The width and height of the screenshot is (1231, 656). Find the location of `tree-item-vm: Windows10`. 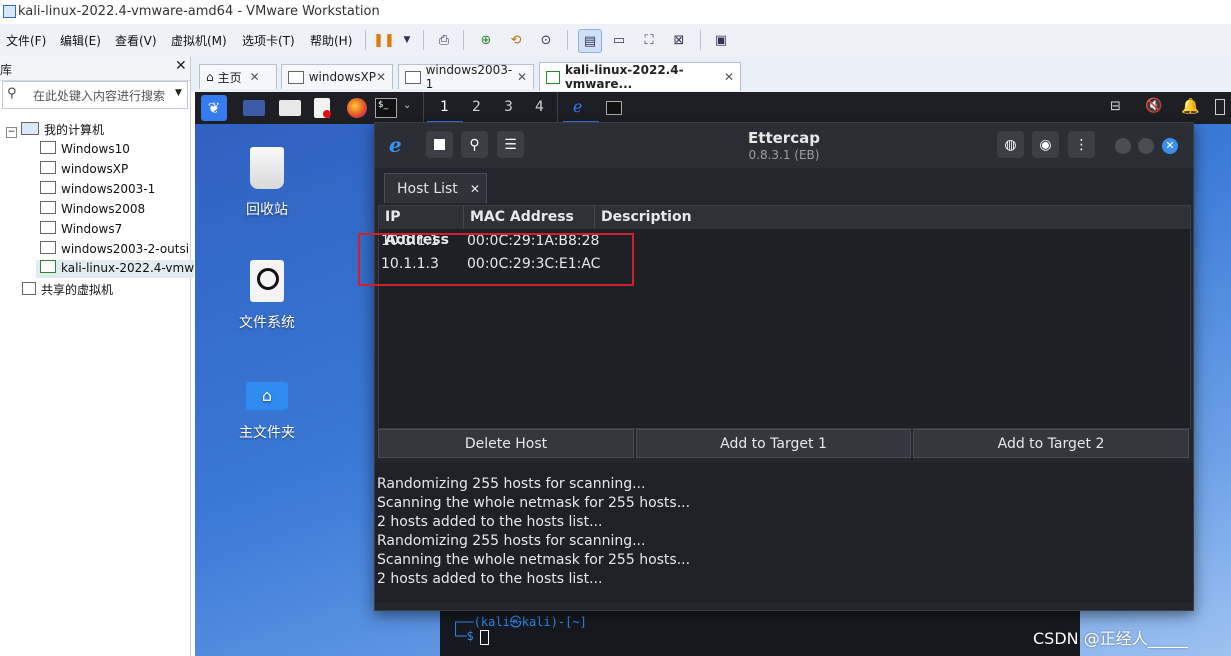

tree-item-vm: Windows10 is located at coordinates (114, 148).